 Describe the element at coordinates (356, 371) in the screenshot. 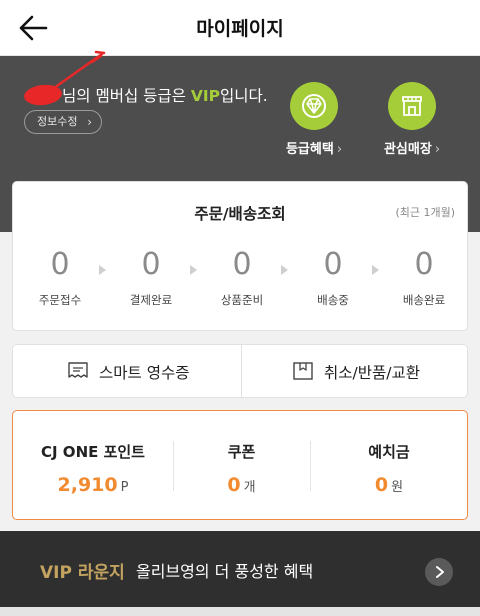

I see `cancel-return-exchange-button: 취소/반품/교환` at that location.